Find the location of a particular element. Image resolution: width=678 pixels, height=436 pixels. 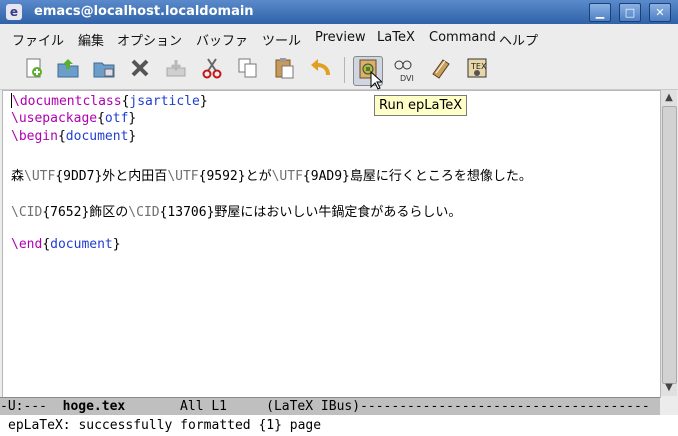

scroll-thumb is located at coordinates (669, 245).